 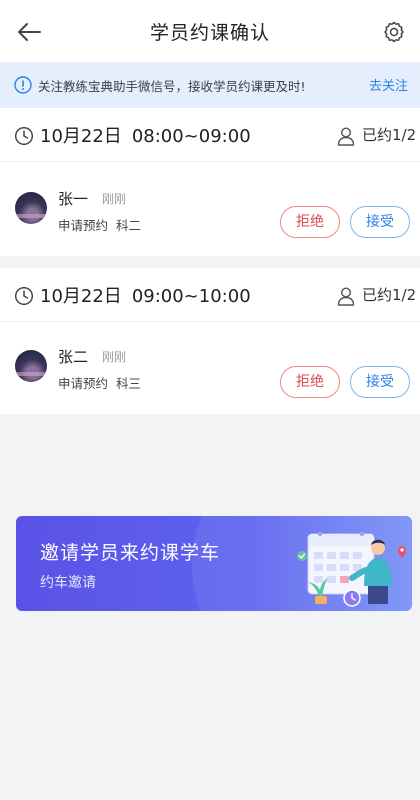 I want to click on request-info: 申请预约 科三, so click(x=99, y=382).